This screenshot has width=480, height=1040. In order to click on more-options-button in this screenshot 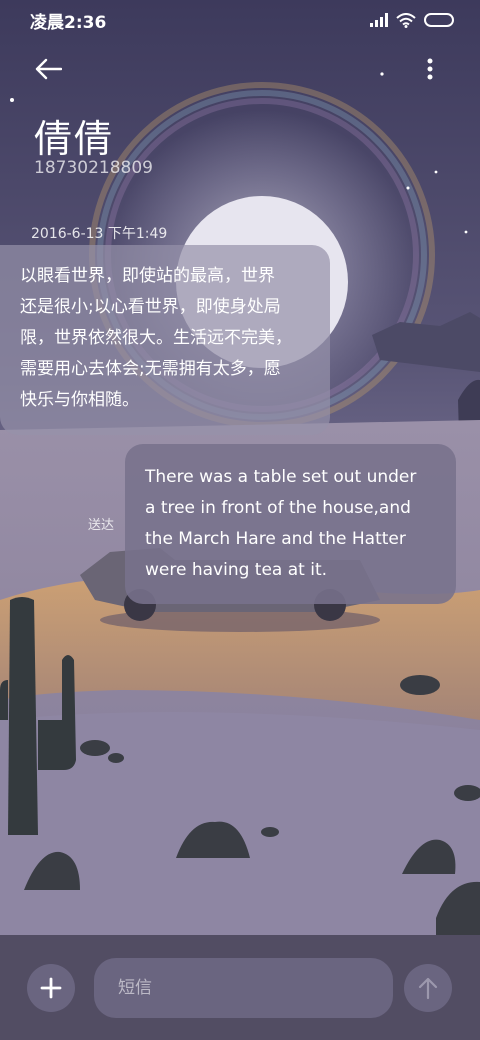, I will do `click(430, 69)`.